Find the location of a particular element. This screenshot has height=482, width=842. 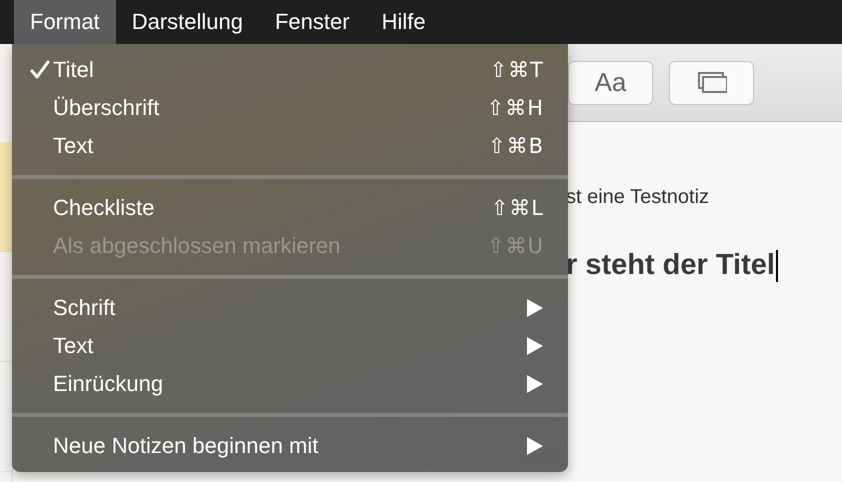

note-title: r steht der Titel is located at coordinates (670, 265).